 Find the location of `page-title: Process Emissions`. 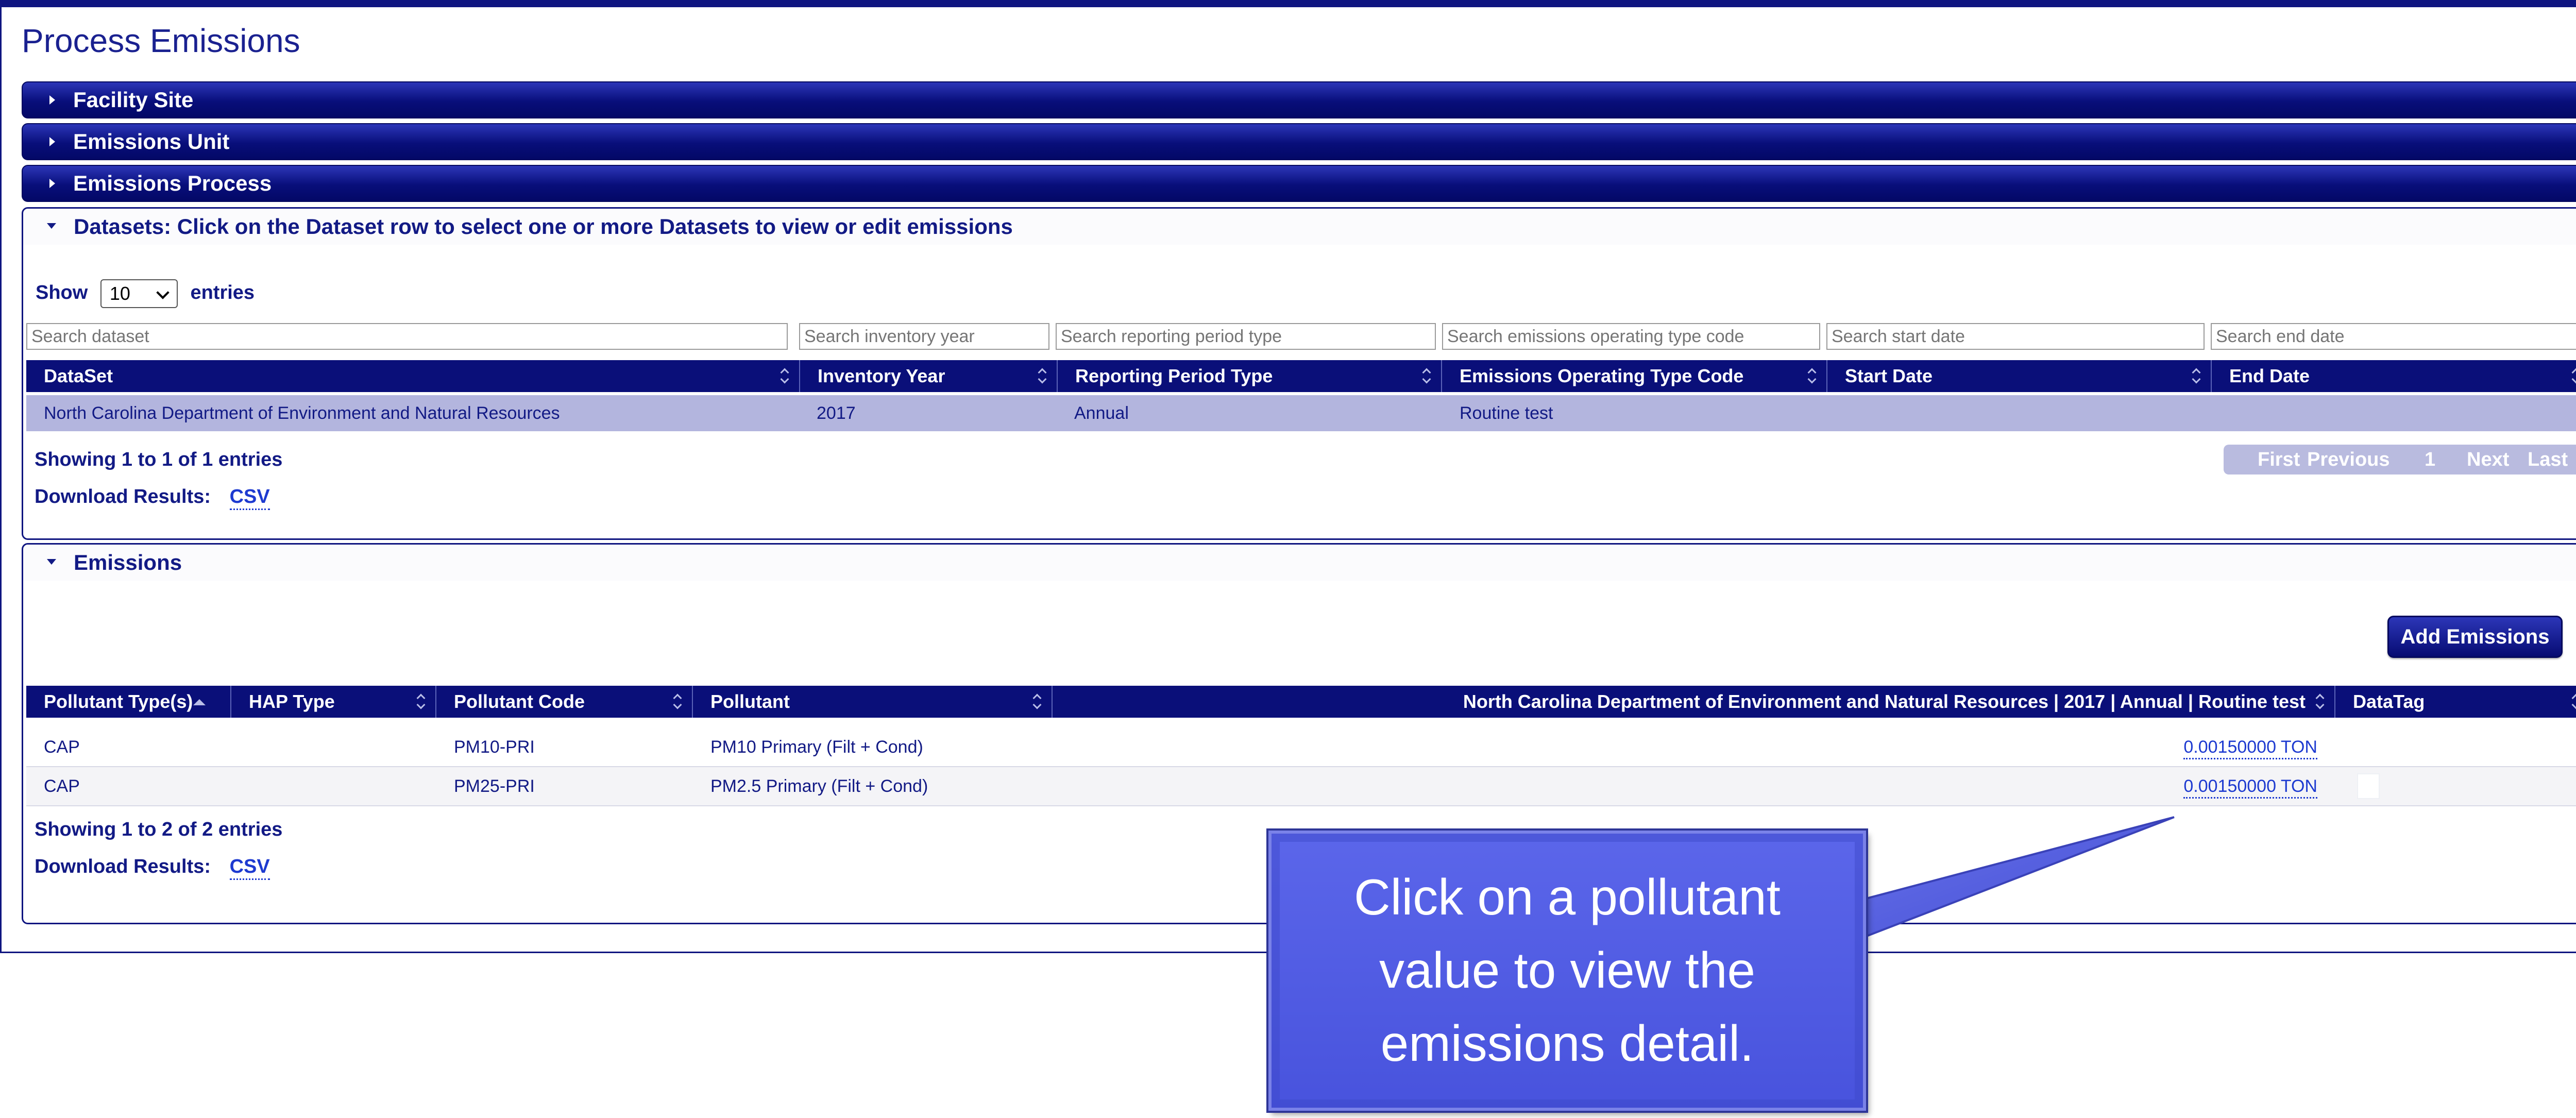

page-title: Process Emissions is located at coordinates (161, 40).